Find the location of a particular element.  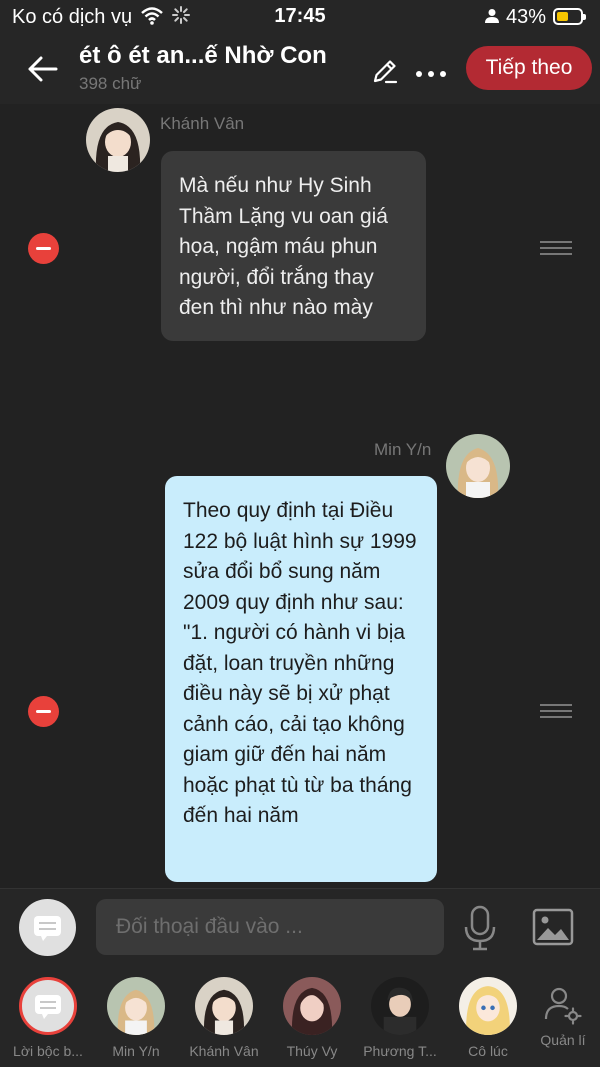

manage-person-gear-icon is located at coordinates (563, 1006).